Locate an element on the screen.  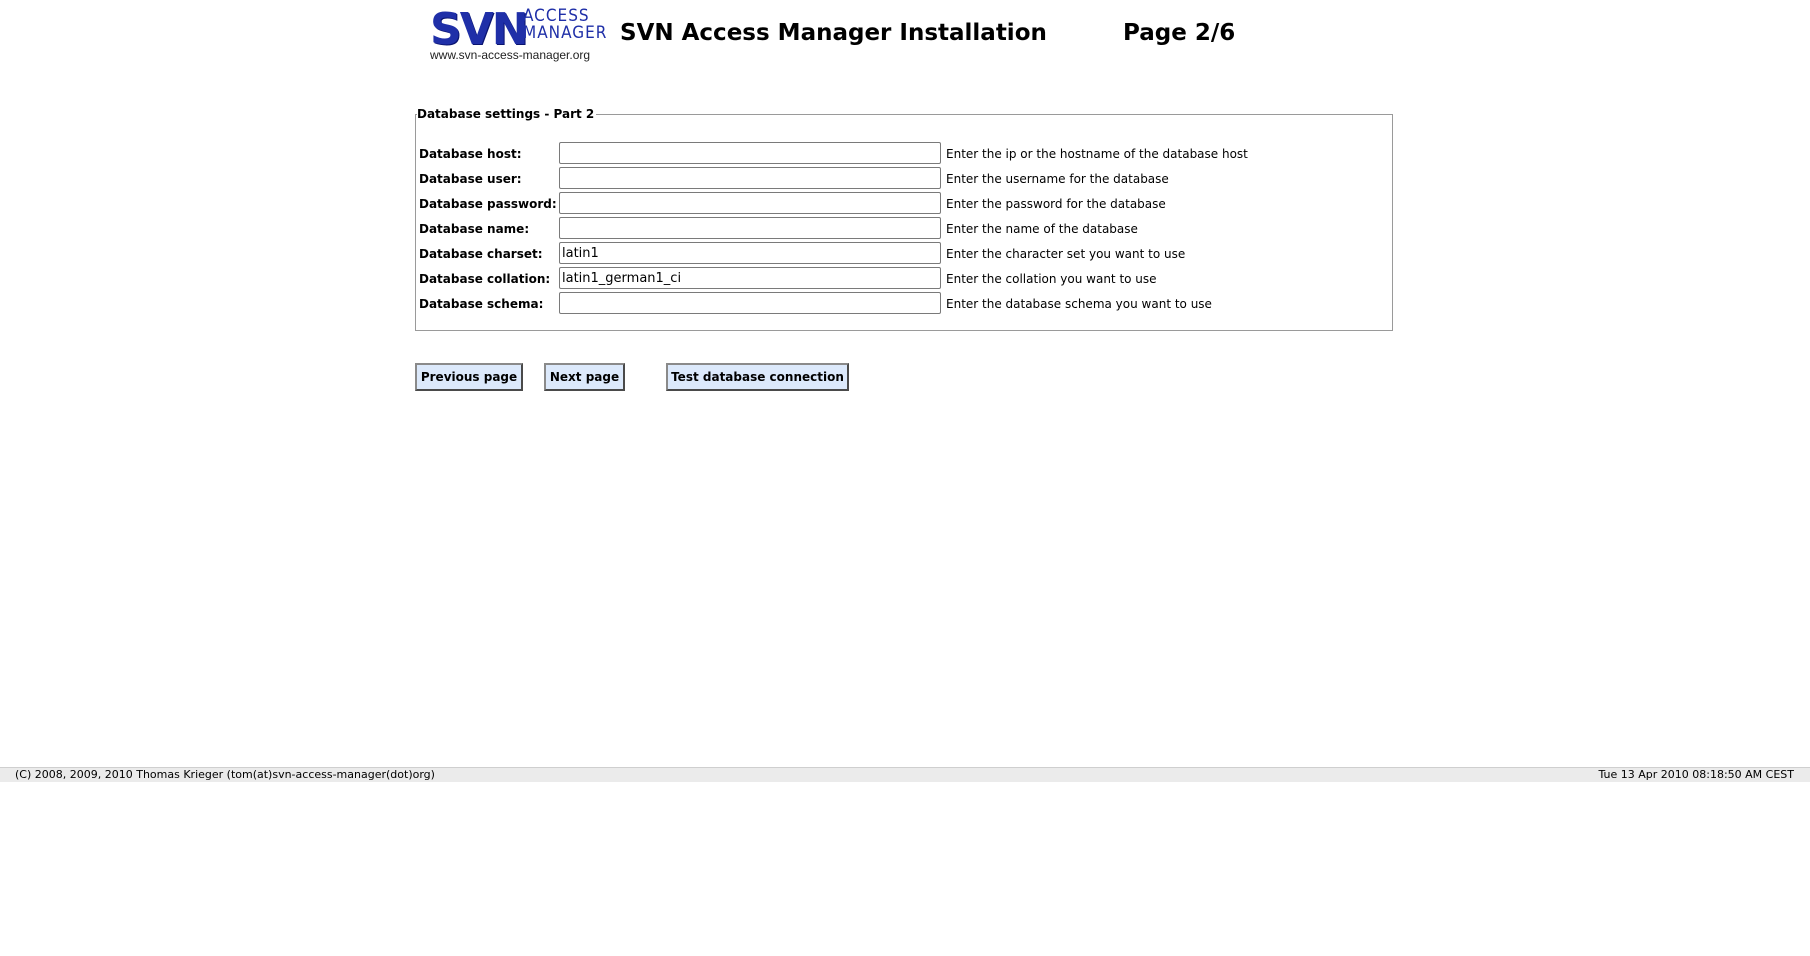
logo-access-manager-text: ACCESS MANAGER is located at coordinates (565, 25).